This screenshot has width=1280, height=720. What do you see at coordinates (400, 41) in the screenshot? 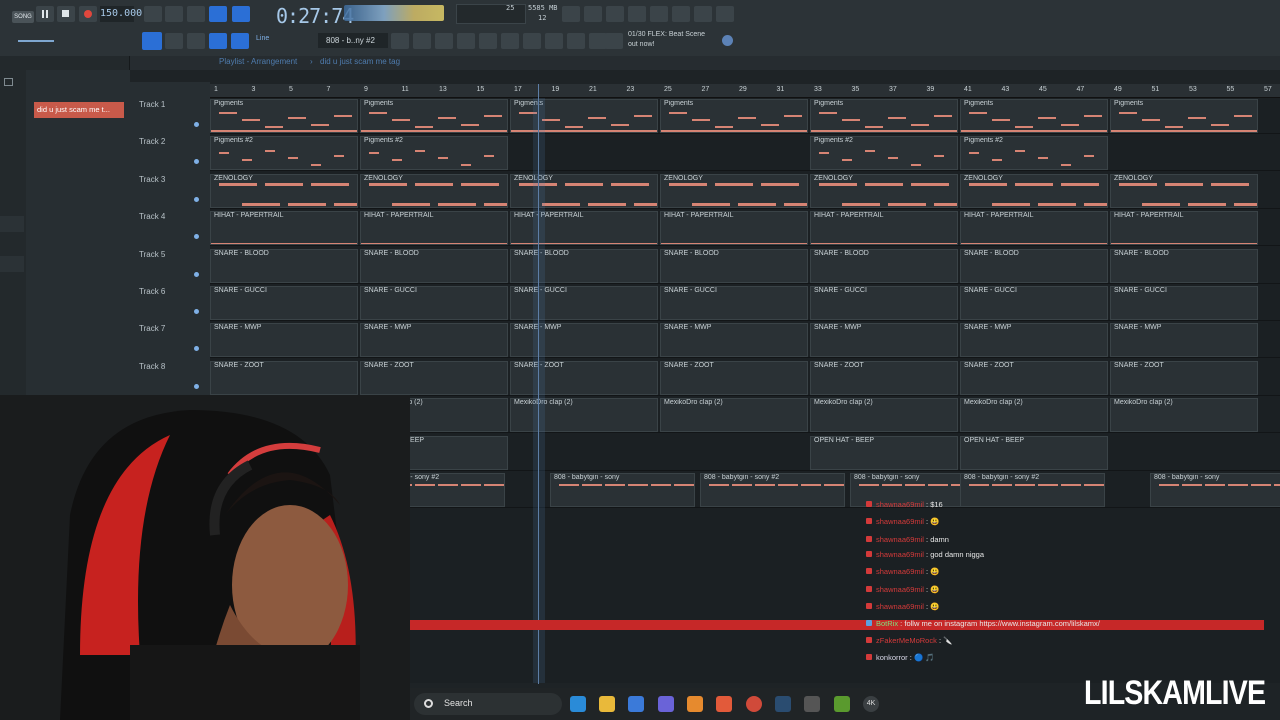
I see `add-pattern-button` at bounding box center [400, 41].